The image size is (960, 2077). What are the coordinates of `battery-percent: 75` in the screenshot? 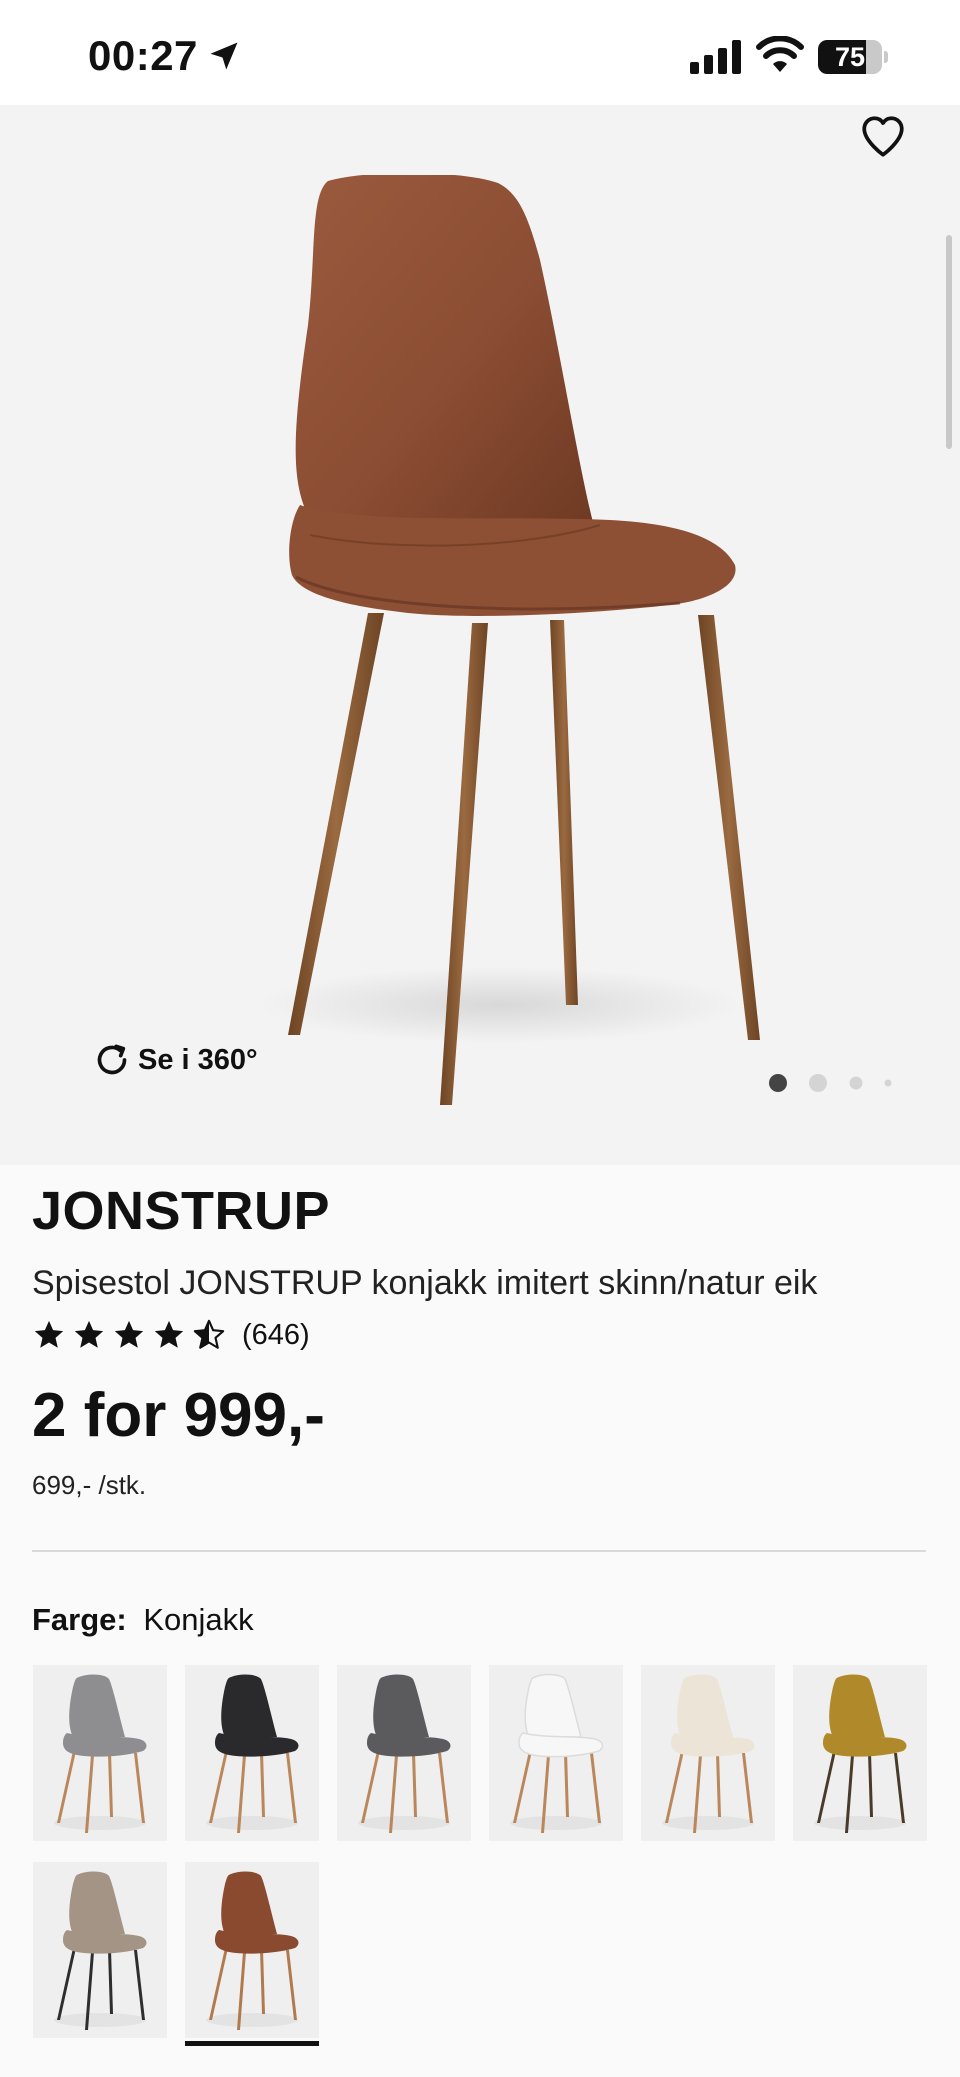 It's located at (850, 57).